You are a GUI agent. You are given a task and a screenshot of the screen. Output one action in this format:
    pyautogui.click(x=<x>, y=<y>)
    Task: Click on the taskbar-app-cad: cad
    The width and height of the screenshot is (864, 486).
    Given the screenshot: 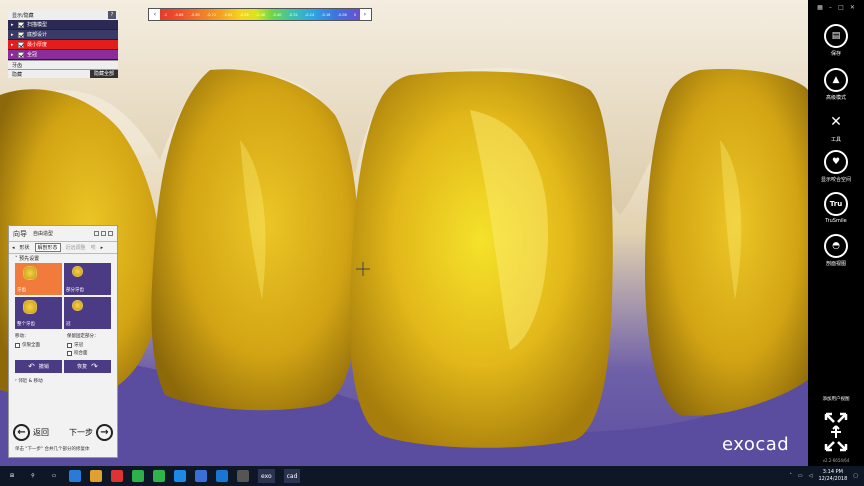 What is the action you would take?
    pyautogui.click(x=292, y=476)
    